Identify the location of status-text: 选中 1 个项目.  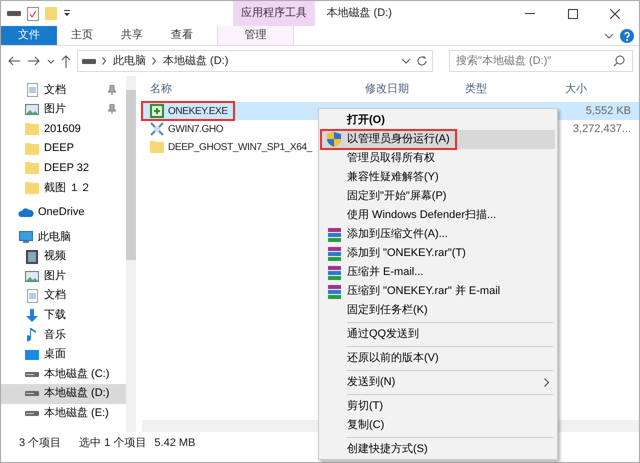
(112, 443).